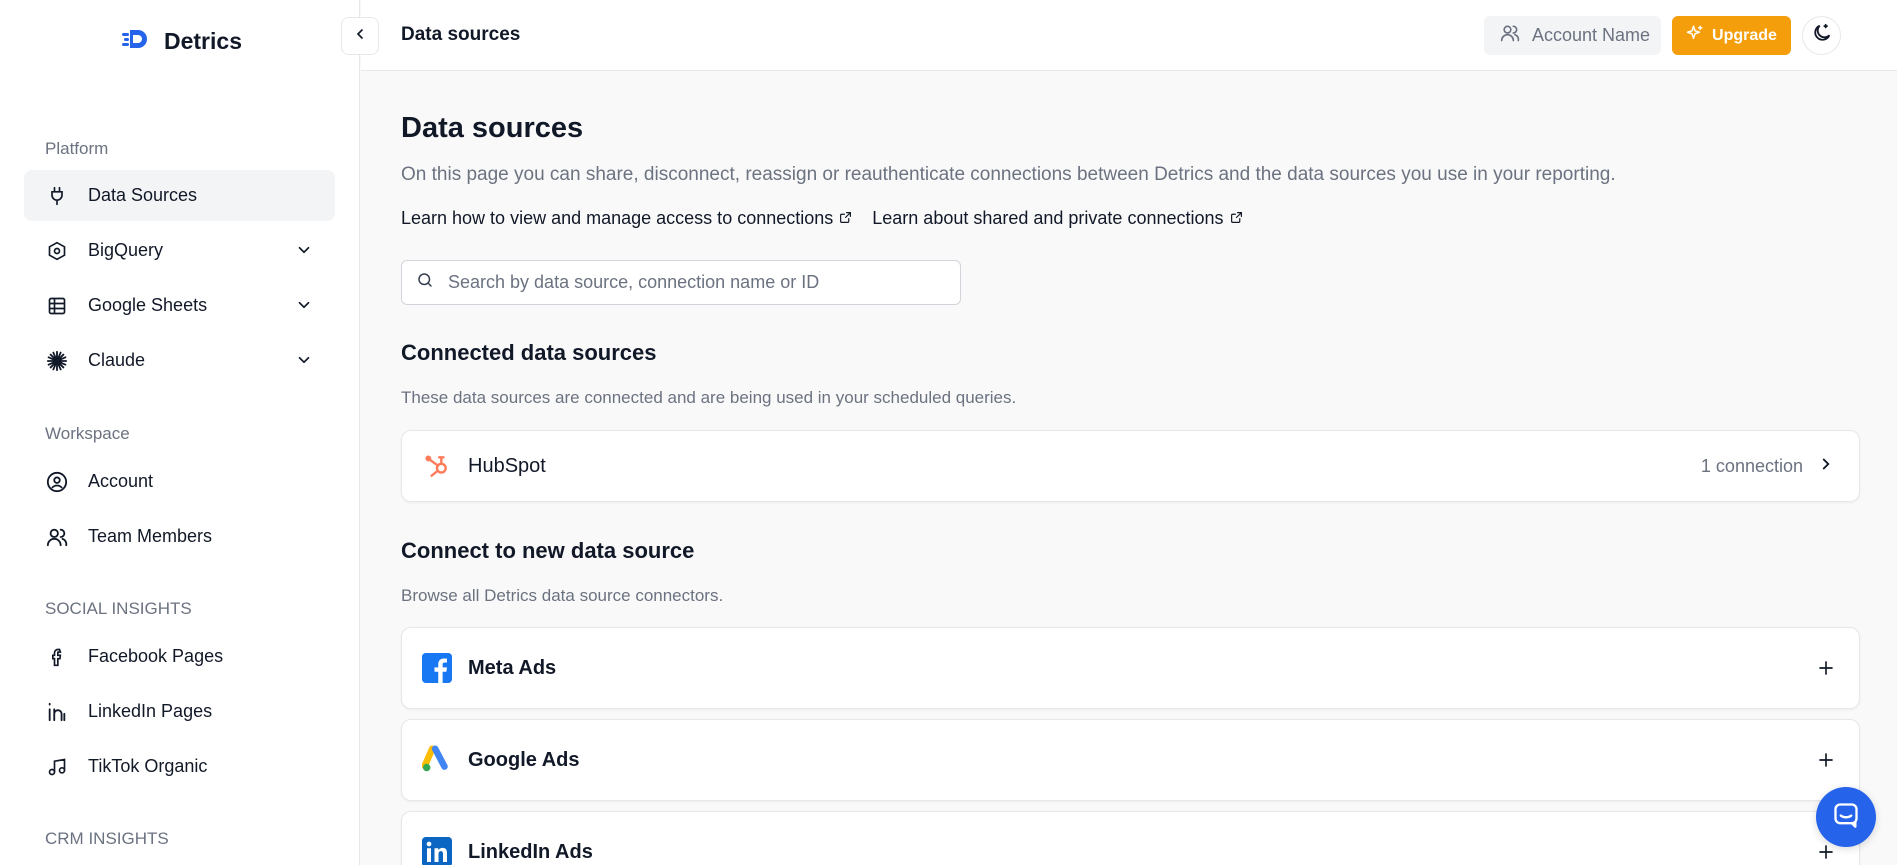 This screenshot has height=865, width=1897. What do you see at coordinates (529, 352) in the screenshot?
I see `connected-sources-title: Connected data sources` at bounding box center [529, 352].